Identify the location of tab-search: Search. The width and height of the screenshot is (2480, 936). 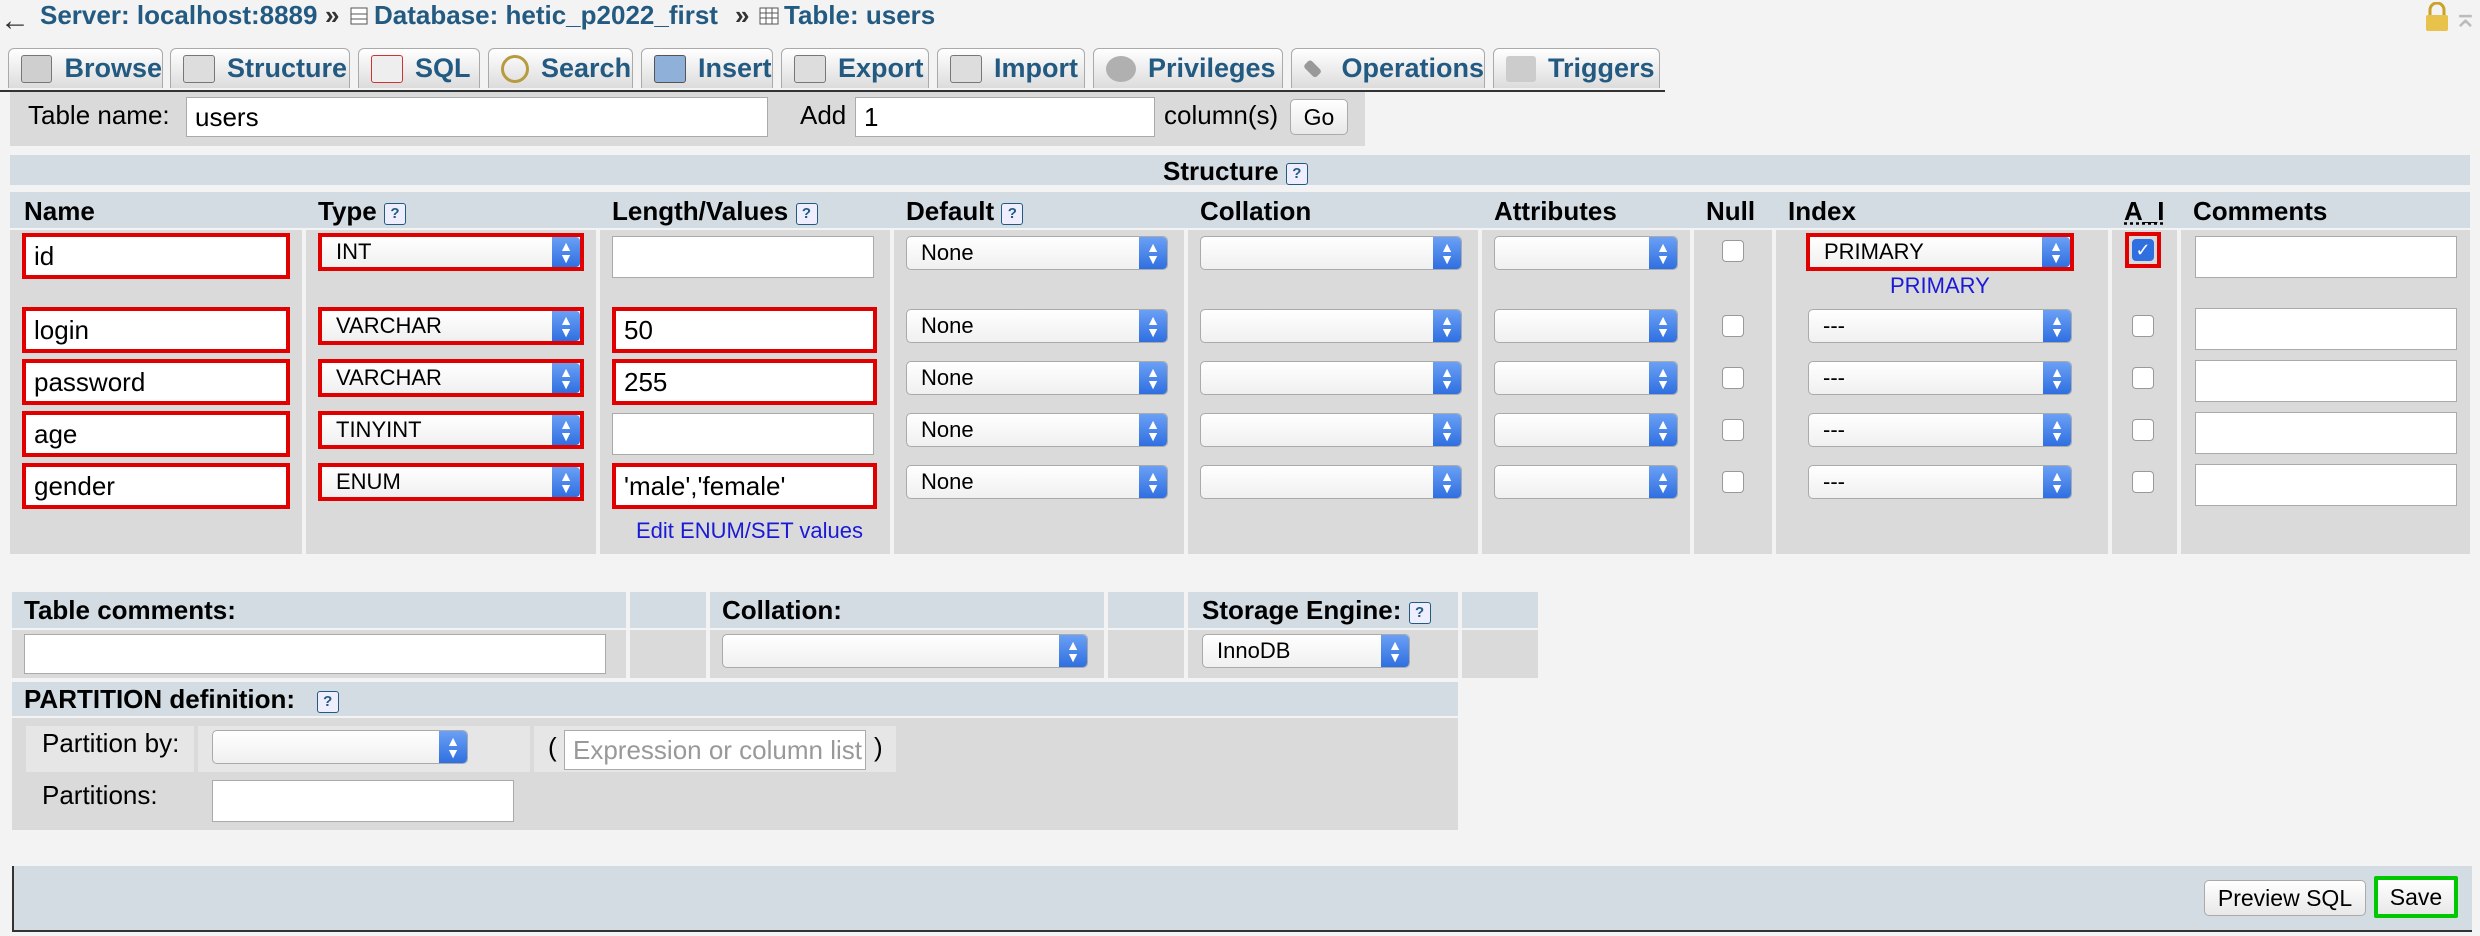
(560, 68).